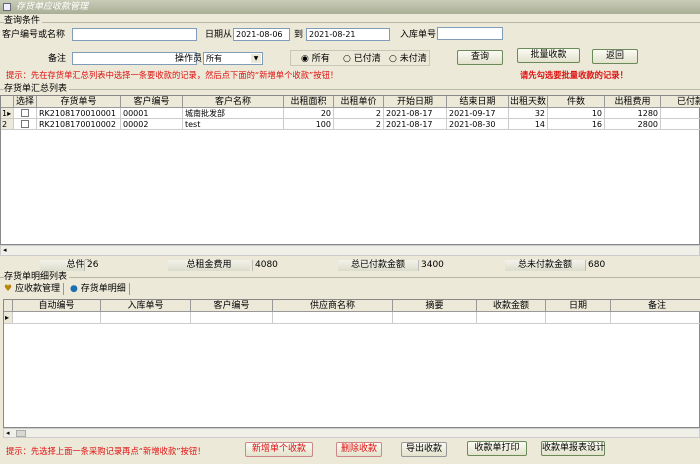 Image resolution: width=700 pixels, height=464 pixels. I want to click on summary-list-title: 存货单汇总列表, so click(37, 89).